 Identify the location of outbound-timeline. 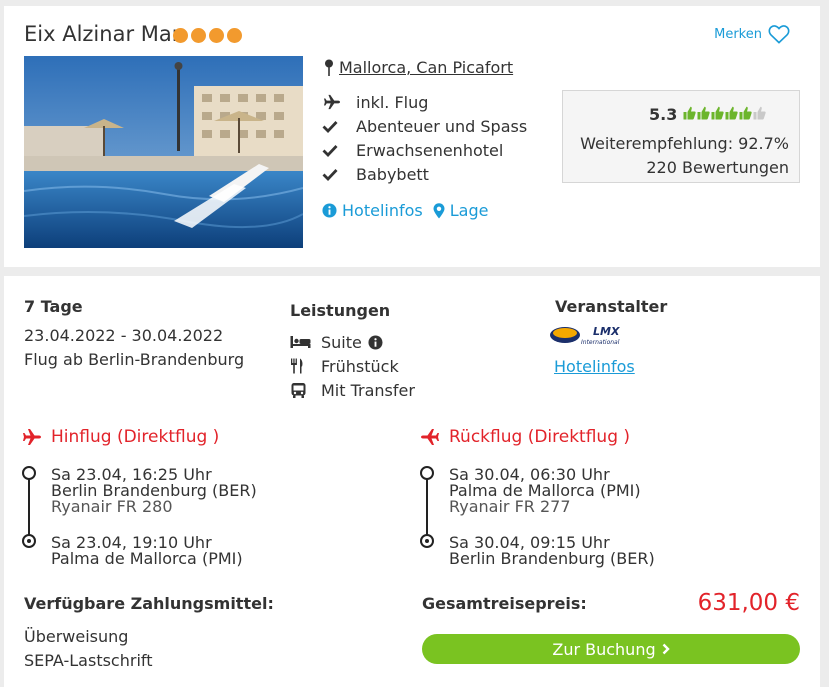
(29, 506).